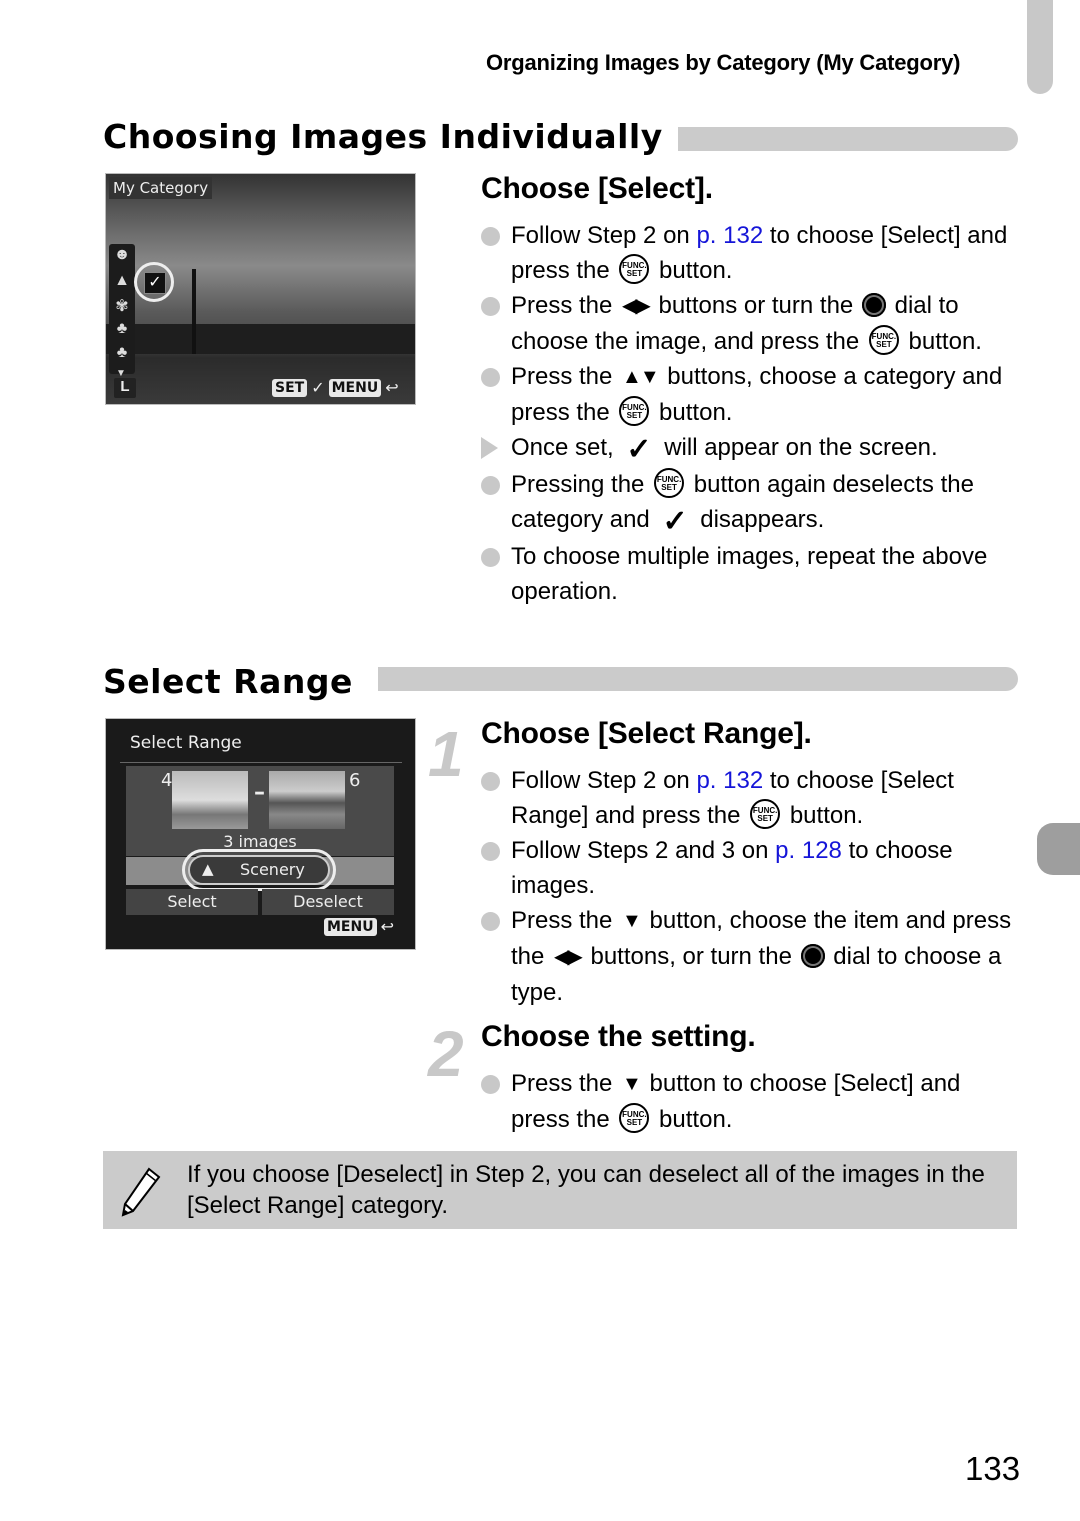 Image resolution: width=1080 pixels, height=1521 pixels. What do you see at coordinates (272, 869) in the screenshot?
I see `category-label: Scenery` at bounding box center [272, 869].